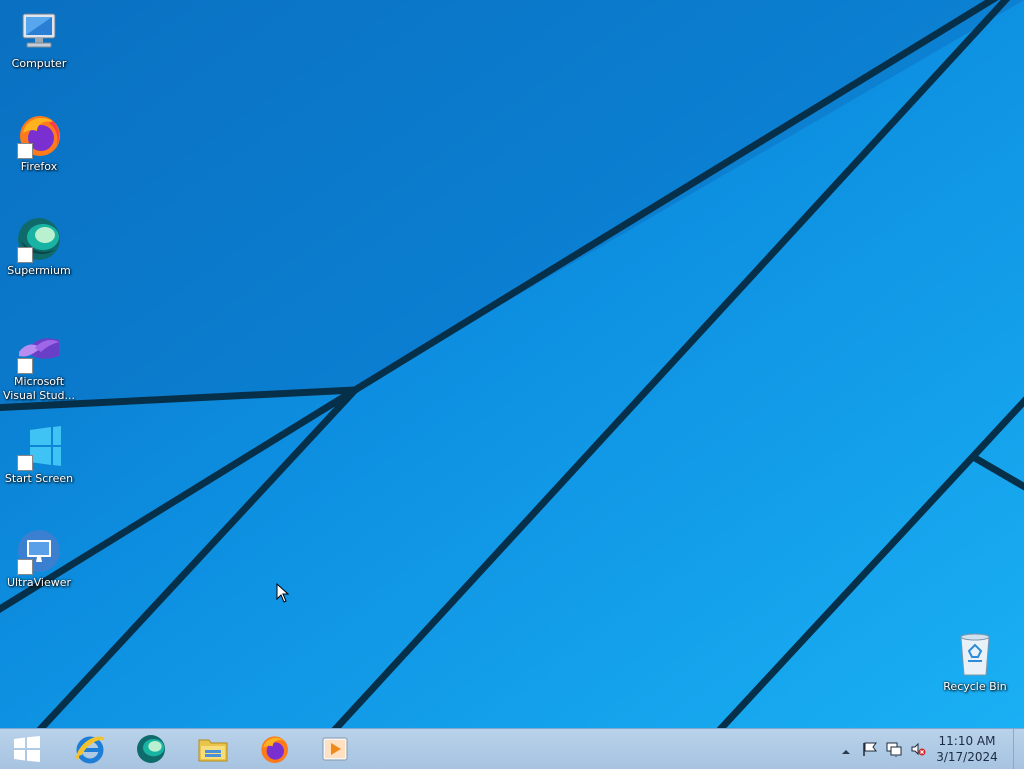 This screenshot has width=1024, height=769. I want to click on network-button, so click(894, 749).